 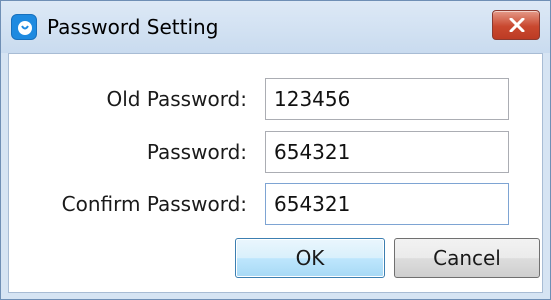 I want to click on confirm-password-field, so click(x=387, y=204).